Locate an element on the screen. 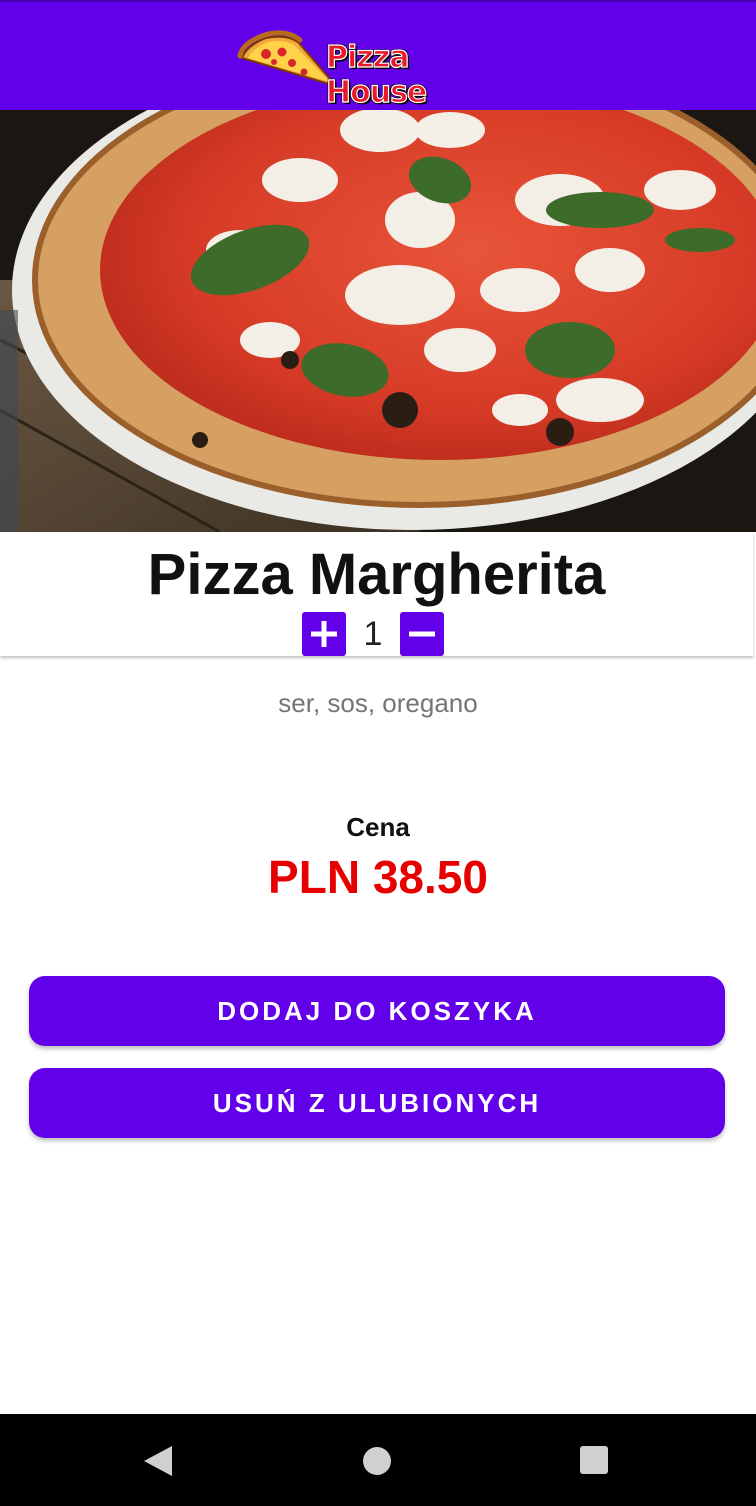 The image size is (756, 1506). app-logo: Pizza House is located at coordinates (377, 70).